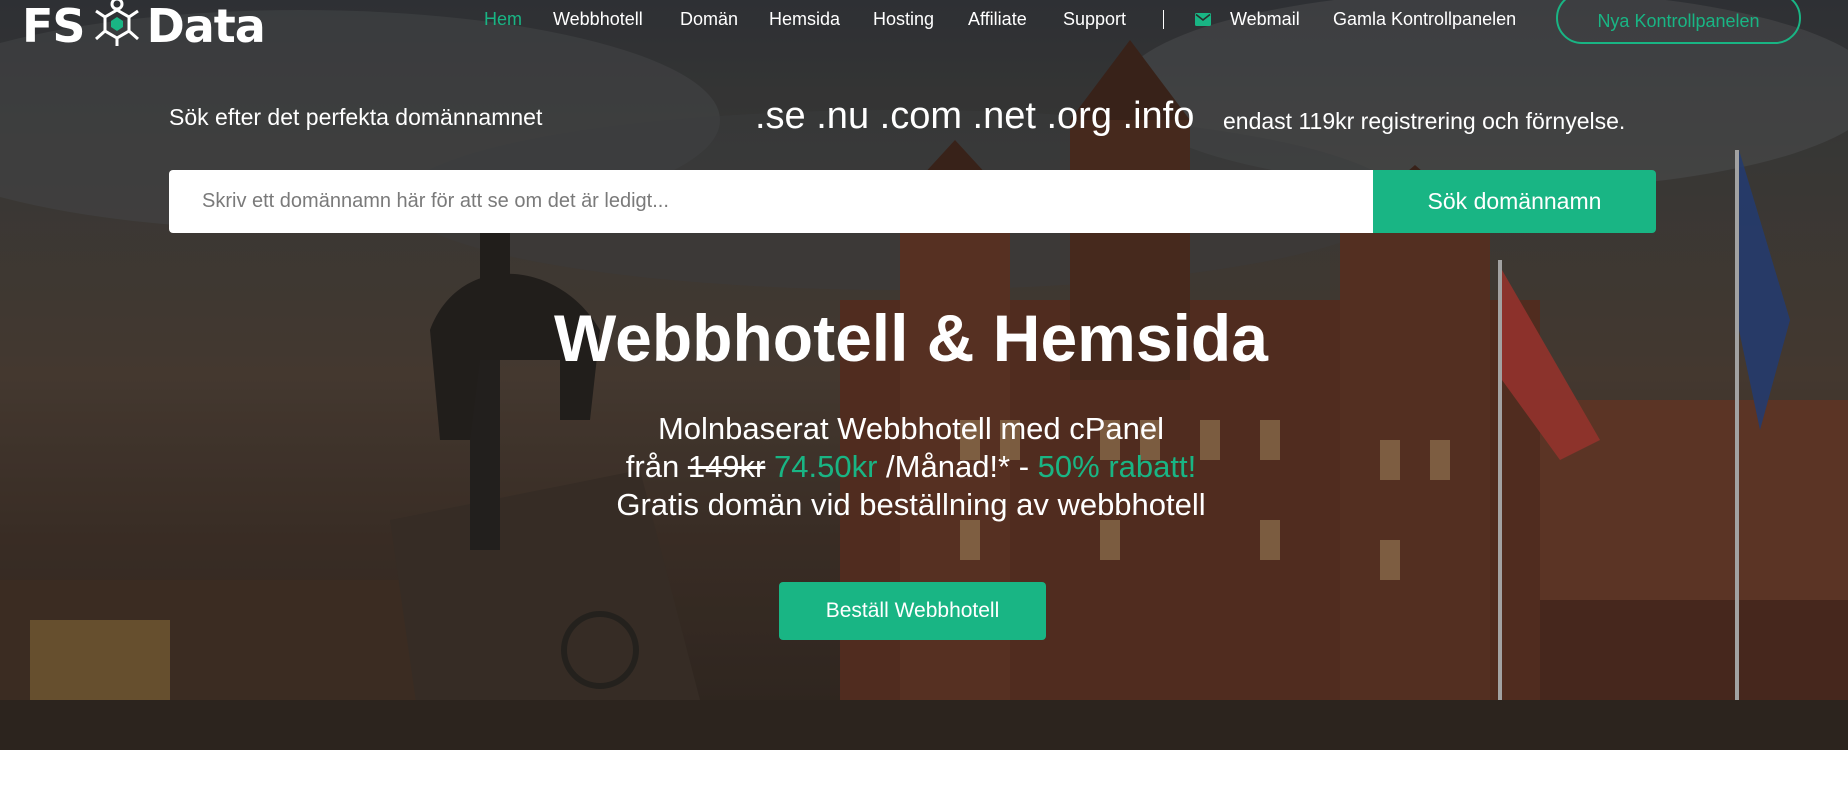 This screenshot has height=805, width=1848. What do you see at coordinates (958, 466) in the screenshot?
I see `per-month-text: /Månad!* -` at bounding box center [958, 466].